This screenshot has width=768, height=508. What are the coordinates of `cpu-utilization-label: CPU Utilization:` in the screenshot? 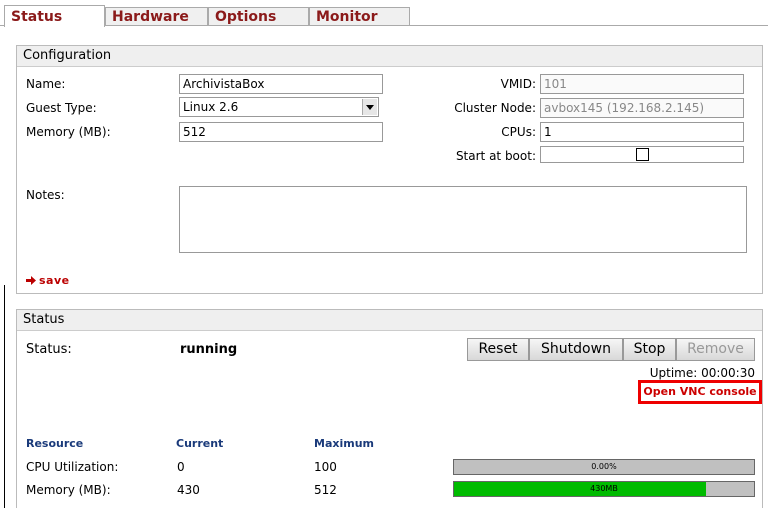 It's located at (72, 467).